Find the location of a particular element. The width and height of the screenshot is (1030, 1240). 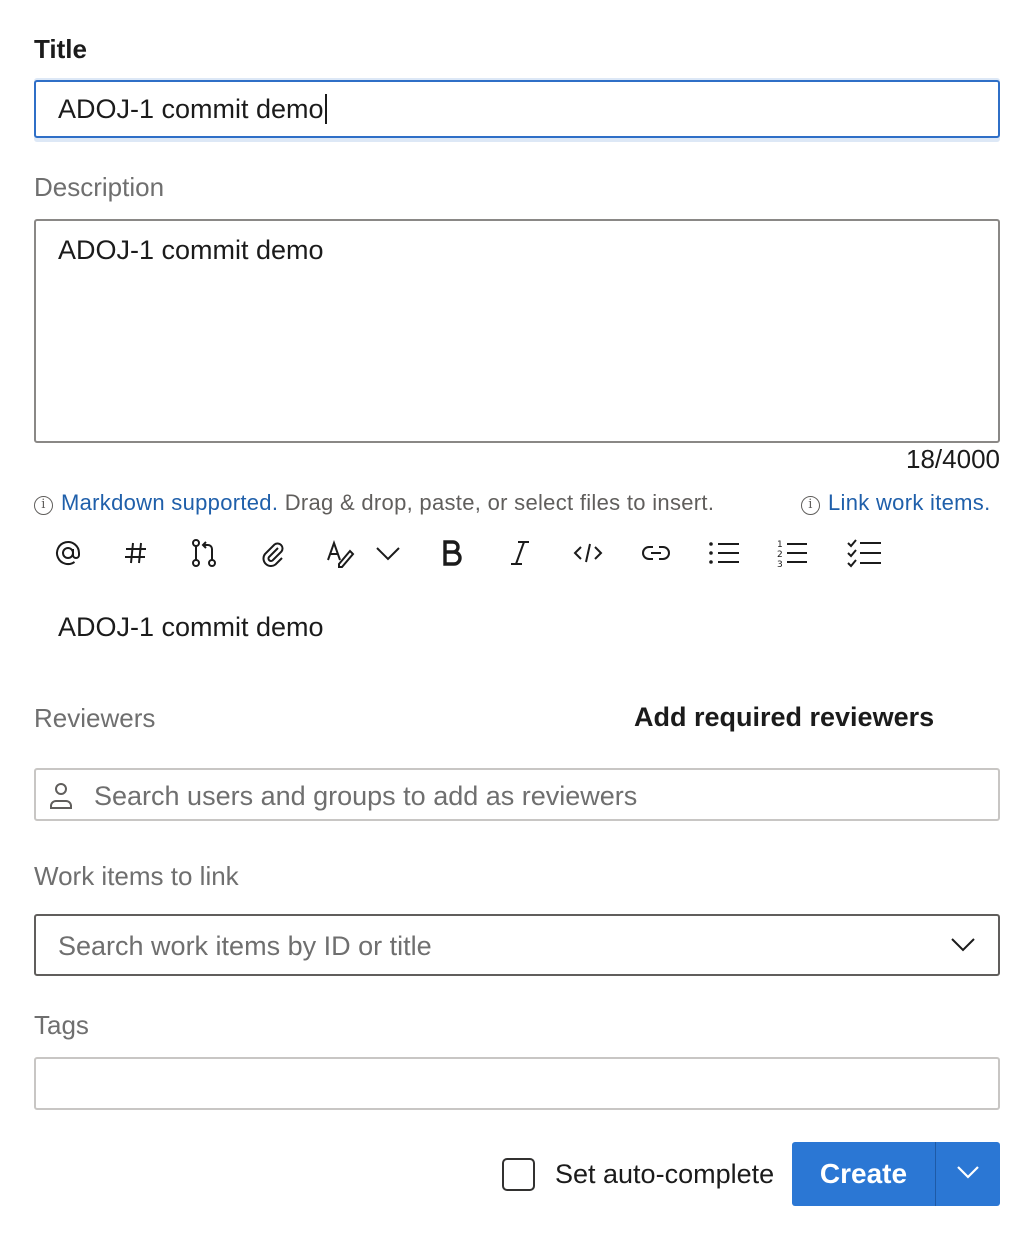

tags-label: Tags is located at coordinates (61, 1025).